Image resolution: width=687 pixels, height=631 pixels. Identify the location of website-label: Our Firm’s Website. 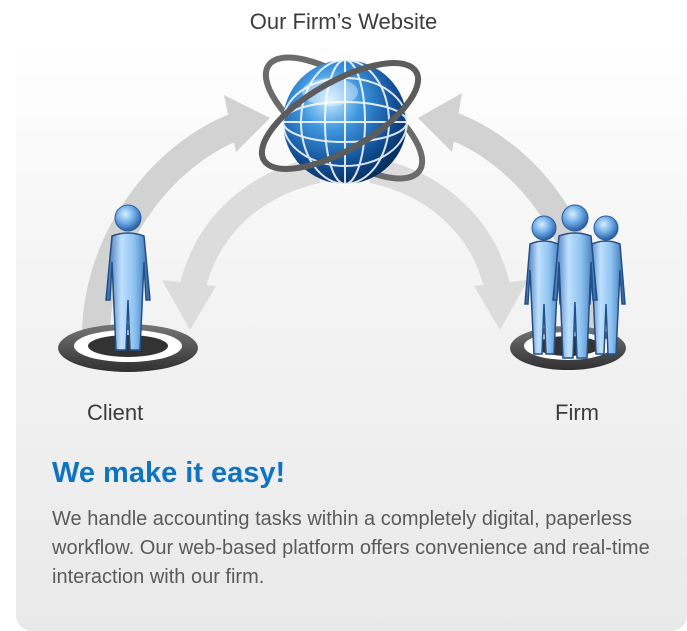
(343, 21).